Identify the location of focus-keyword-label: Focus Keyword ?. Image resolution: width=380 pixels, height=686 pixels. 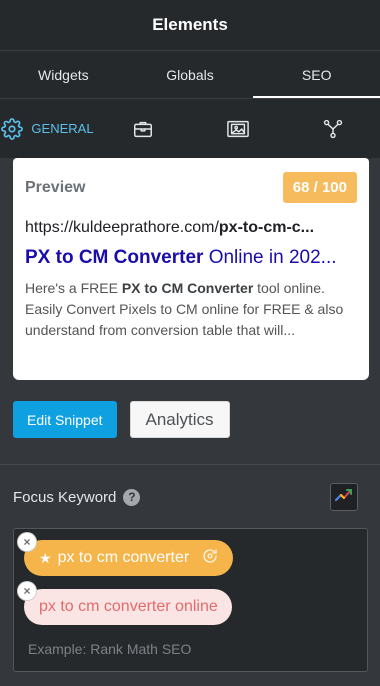
(77, 497).